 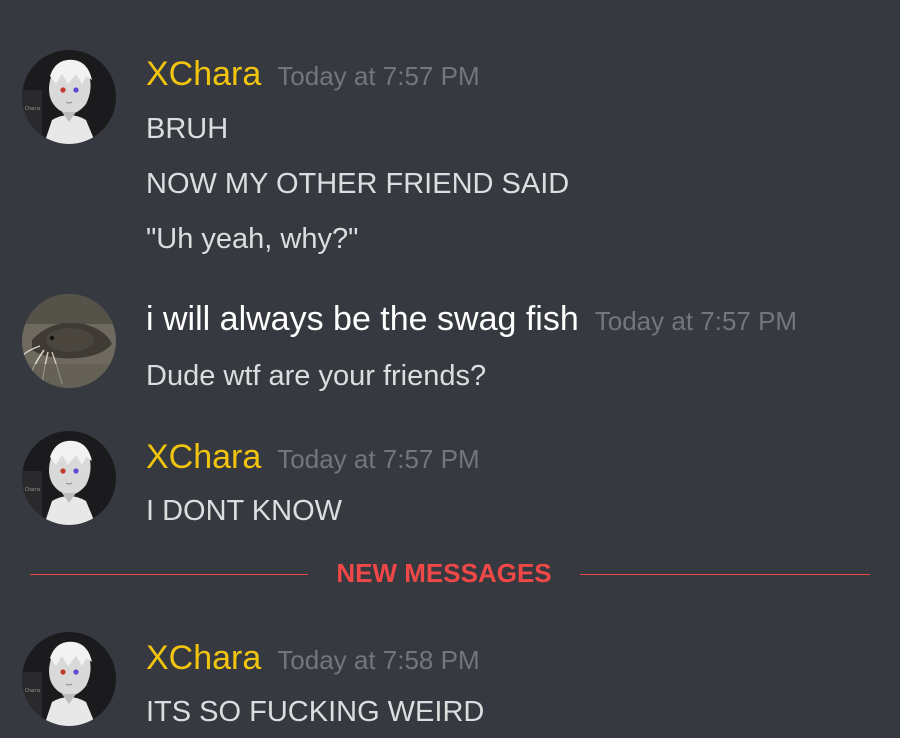 What do you see at coordinates (316, 376) in the screenshot?
I see `message-text: Dude wtf are your friends?` at bounding box center [316, 376].